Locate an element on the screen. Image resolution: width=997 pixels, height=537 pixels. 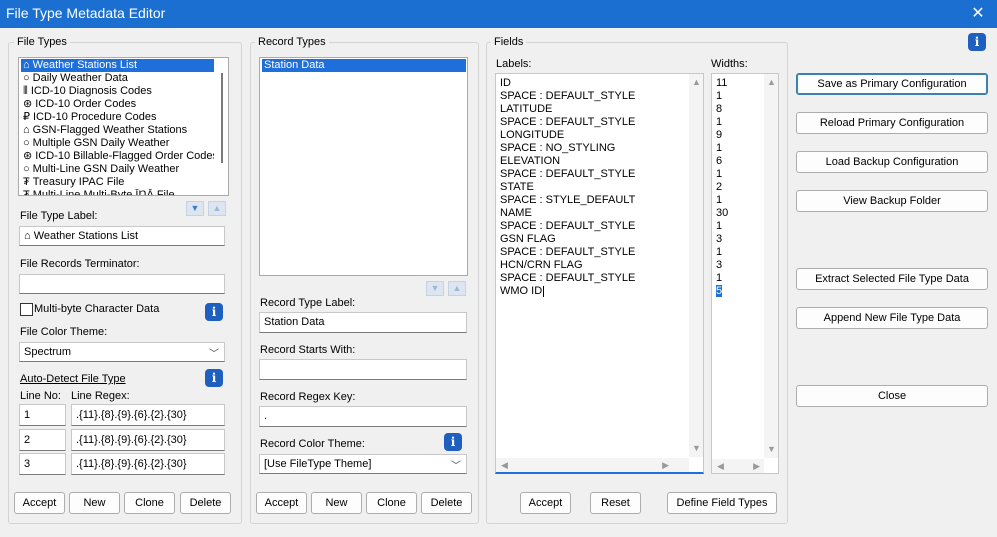
list-item: ○ Multiple GSN Daily Weather is located at coordinates (117, 143).